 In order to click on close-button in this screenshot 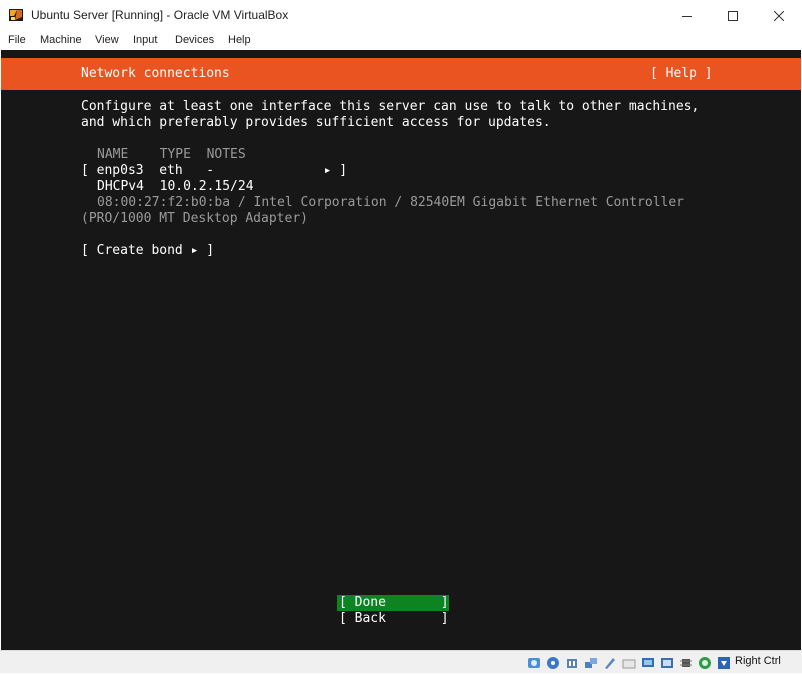, I will do `click(779, 16)`.